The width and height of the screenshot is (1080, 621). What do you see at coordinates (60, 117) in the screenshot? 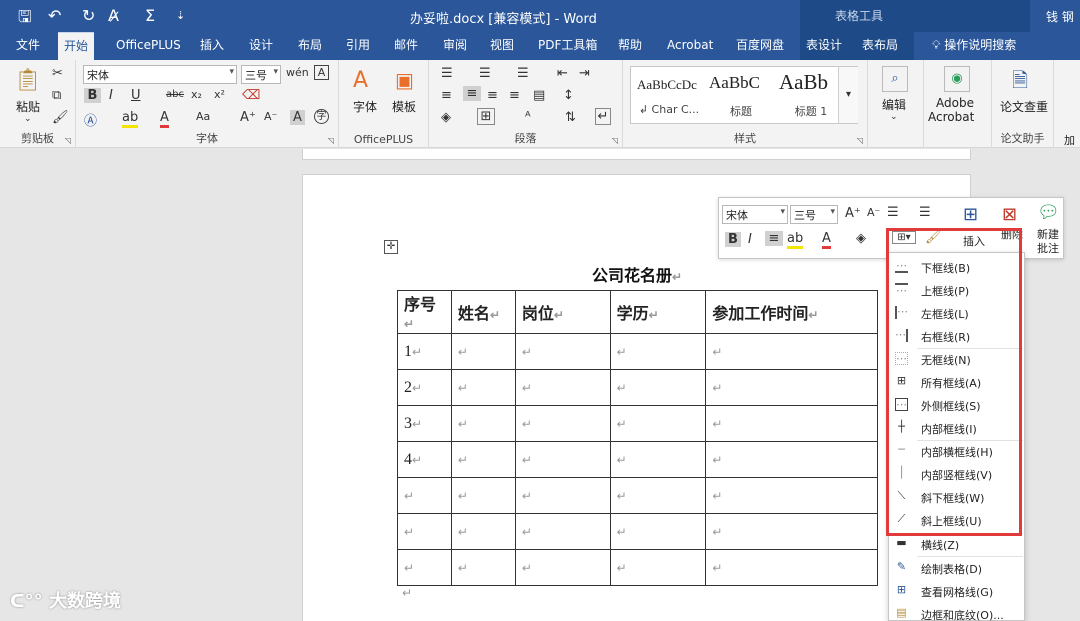
I see `format-painter-icon: 🖌︎` at bounding box center [60, 117].